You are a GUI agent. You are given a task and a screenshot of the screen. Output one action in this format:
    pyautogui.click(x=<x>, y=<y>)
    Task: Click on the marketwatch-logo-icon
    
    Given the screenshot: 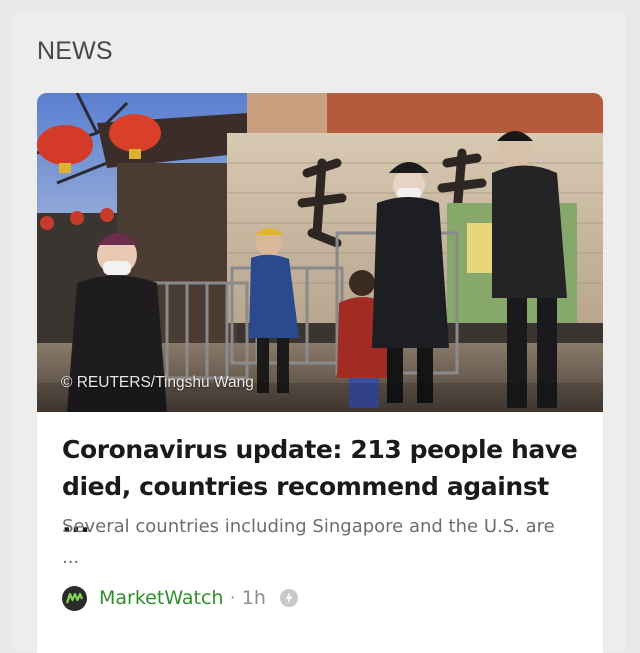 What is the action you would take?
    pyautogui.click(x=74, y=598)
    